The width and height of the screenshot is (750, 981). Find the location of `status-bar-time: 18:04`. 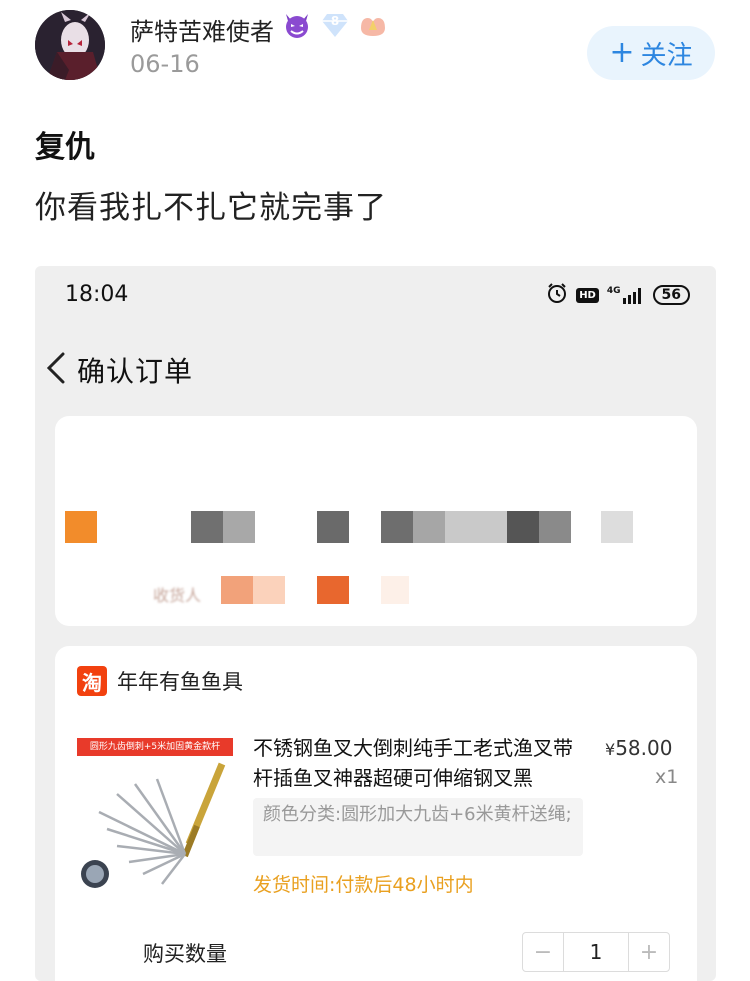

status-bar-time: 18:04 is located at coordinates (97, 294).